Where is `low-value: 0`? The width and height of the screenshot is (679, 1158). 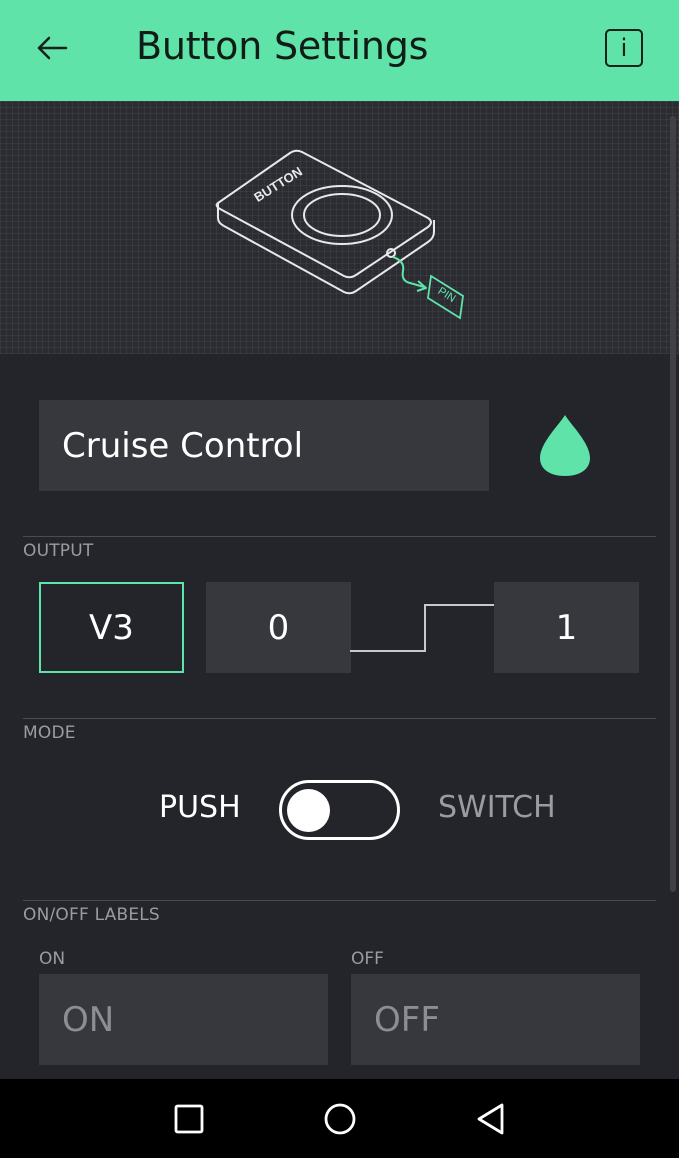 low-value: 0 is located at coordinates (278, 627).